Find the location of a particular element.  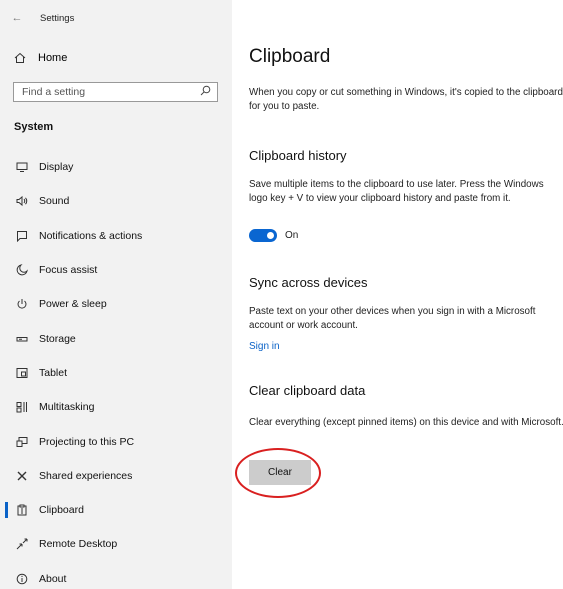

window-title: Settings is located at coordinates (57, 18).